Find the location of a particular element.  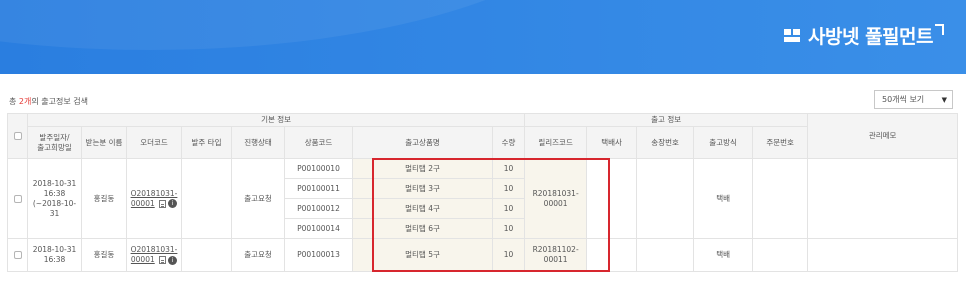

col-order-code: 오더코드 is located at coordinates (154, 142).